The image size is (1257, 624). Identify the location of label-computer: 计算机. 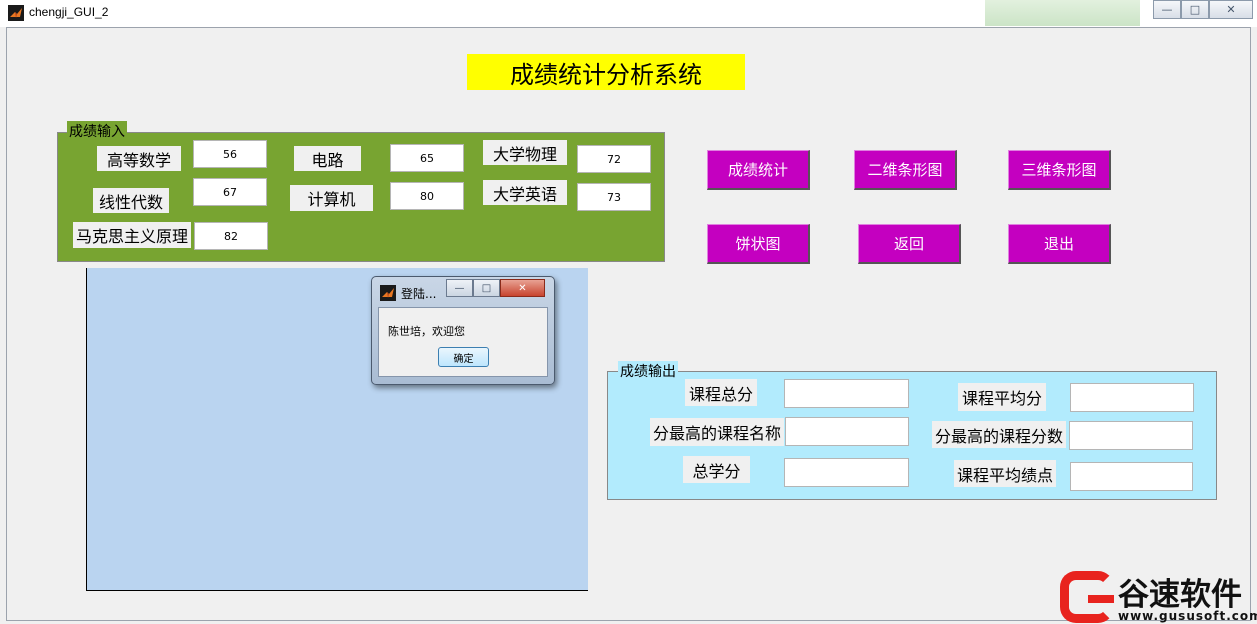
(331, 198).